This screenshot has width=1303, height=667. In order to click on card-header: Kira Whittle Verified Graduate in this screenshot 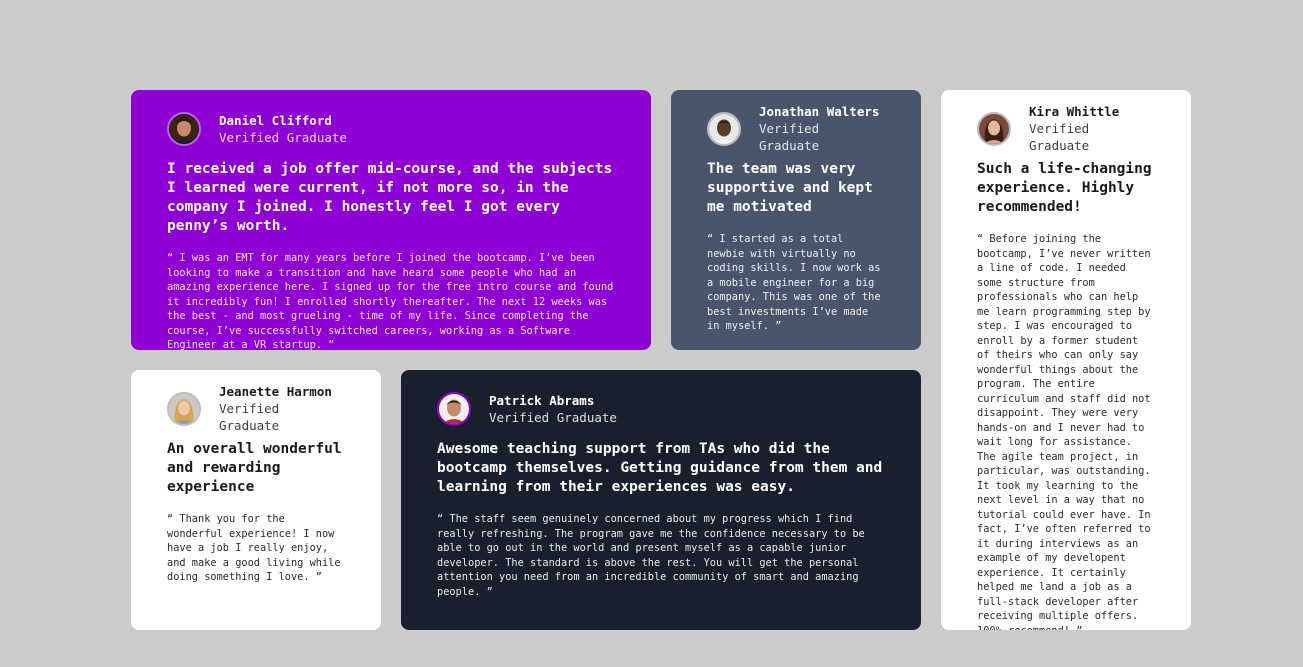, I will do `click(1066, 128)`.